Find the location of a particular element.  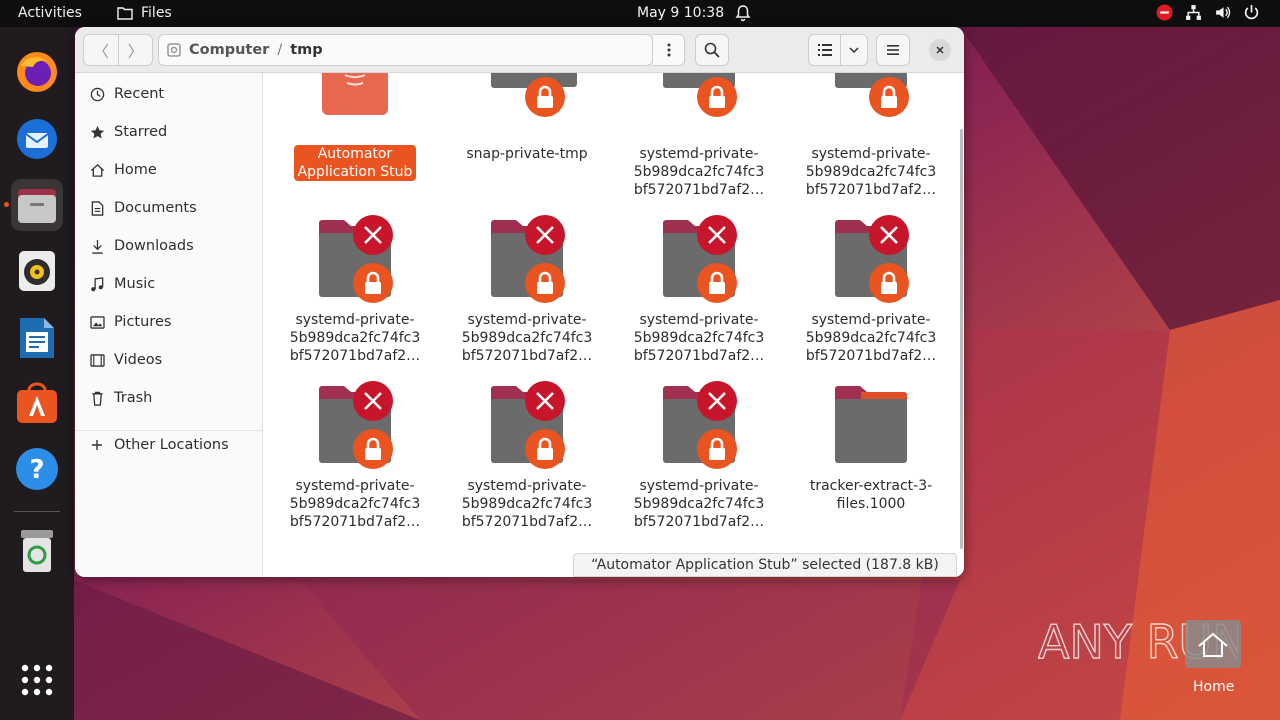

view-options-button is located at coordinates (854, 50).